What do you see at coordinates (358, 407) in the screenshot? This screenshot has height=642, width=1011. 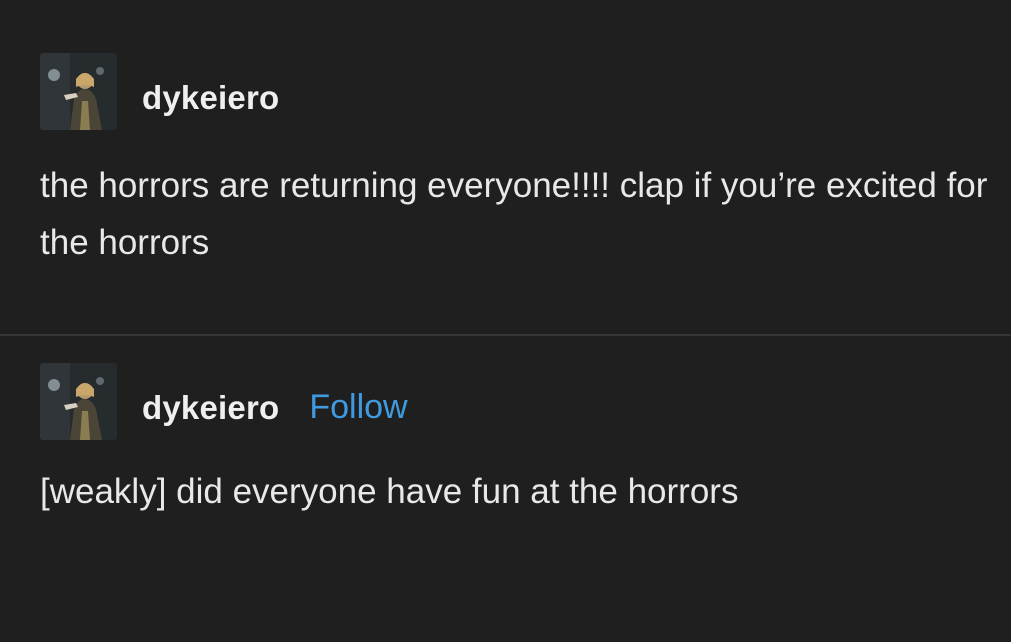 I see `follow-button: Follow` at bounding box center [358, 407].